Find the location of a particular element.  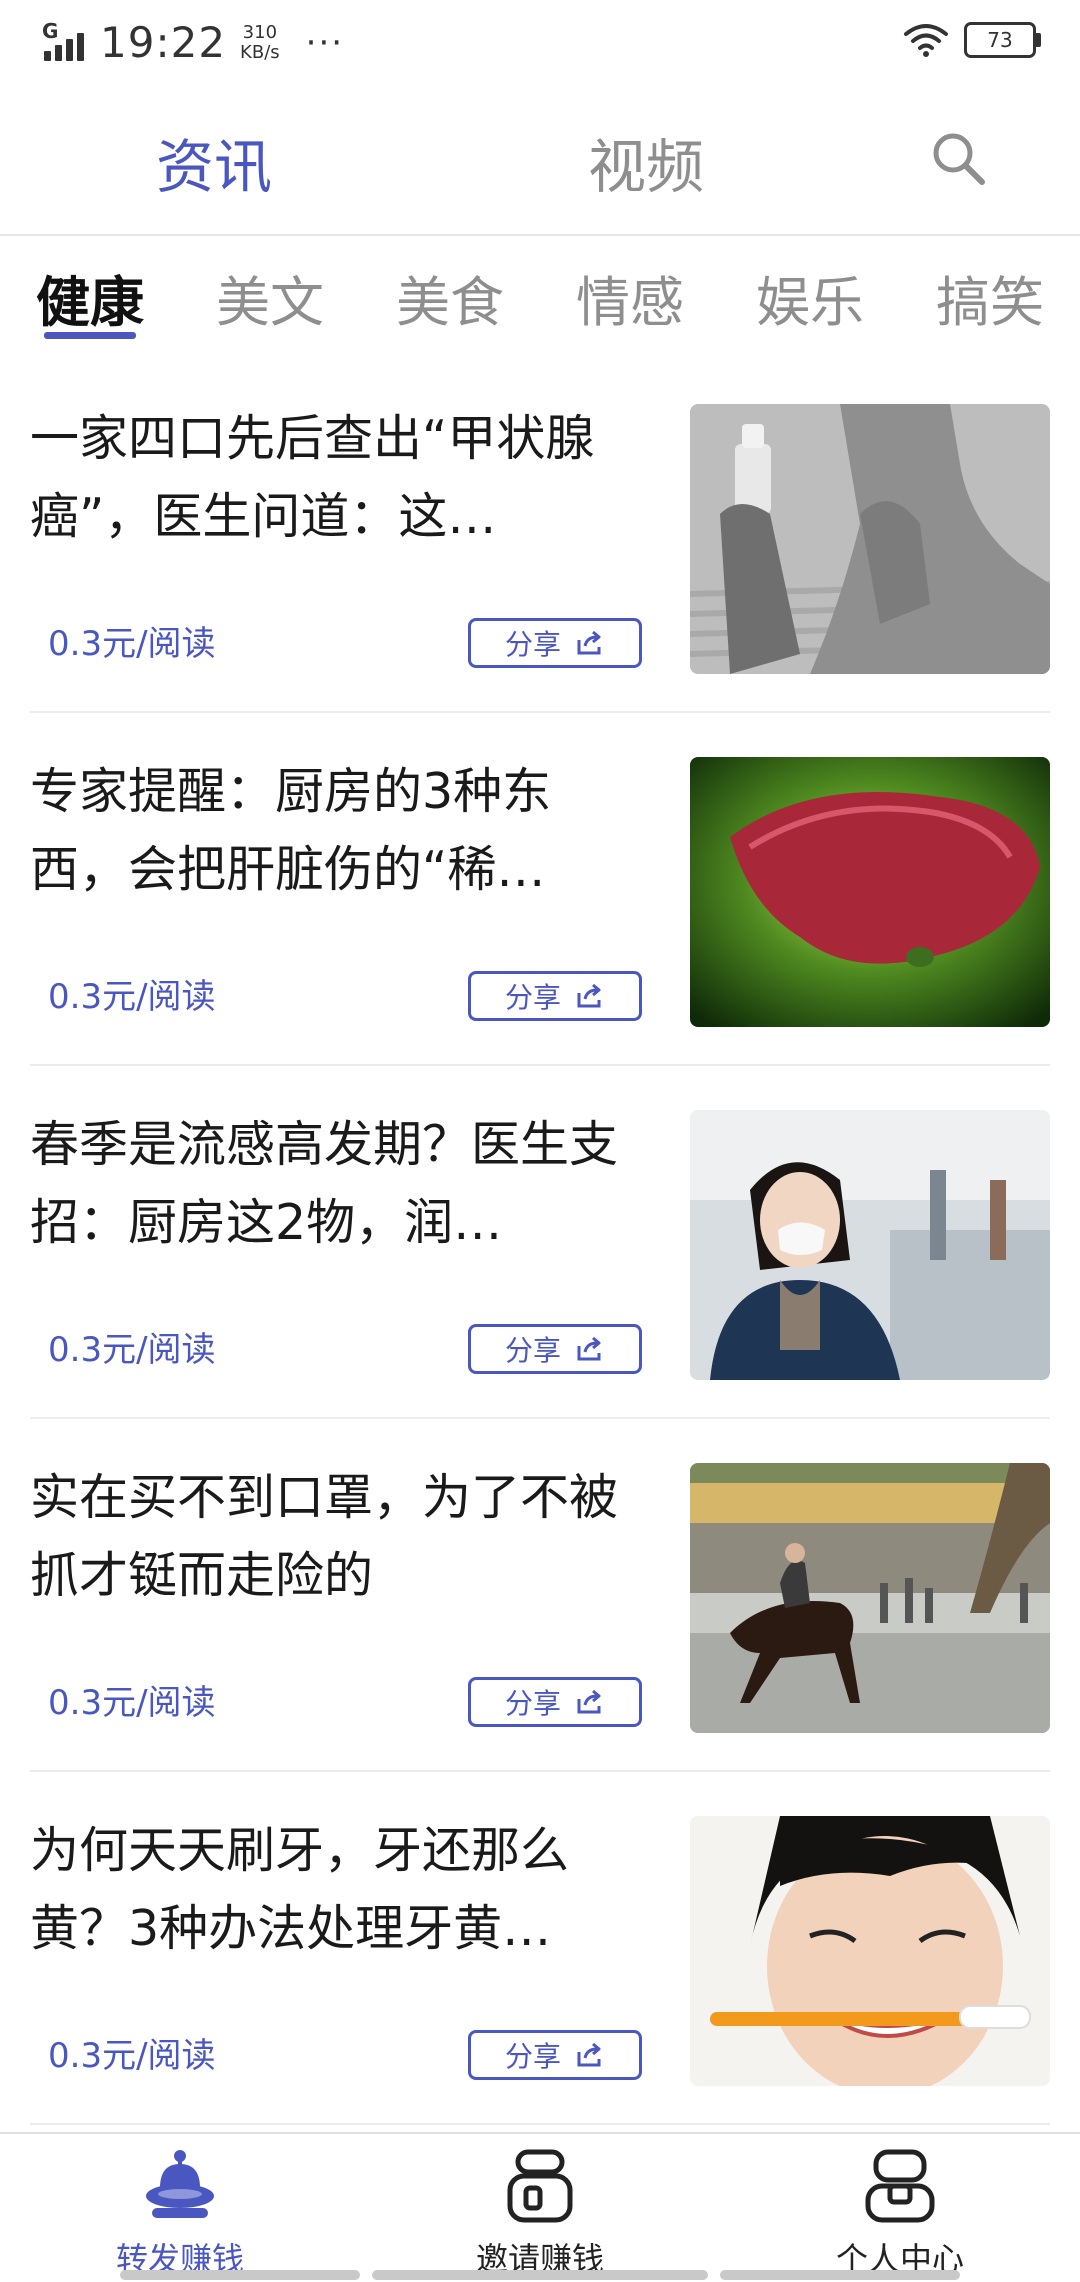

nav-profile: 个人中心 is located at coordinates (900, 2214).